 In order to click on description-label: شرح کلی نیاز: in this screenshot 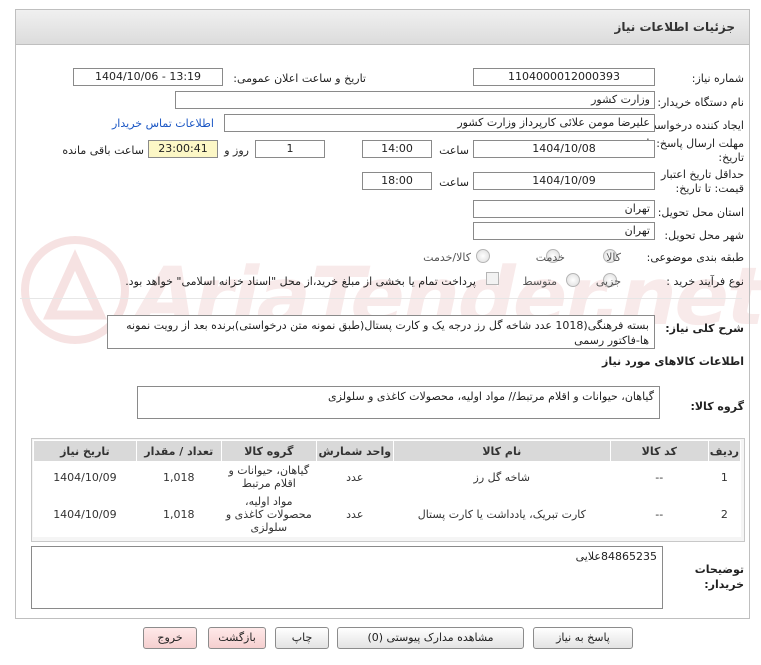, I will do `click(704, 328)`.